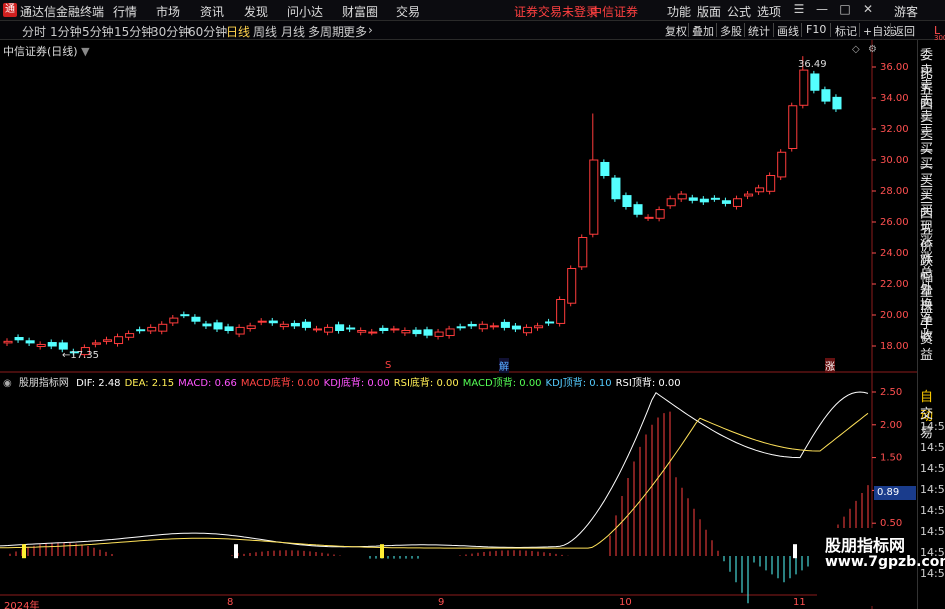  I want to click on price-tick-label: 30.00, so click(894, 160).